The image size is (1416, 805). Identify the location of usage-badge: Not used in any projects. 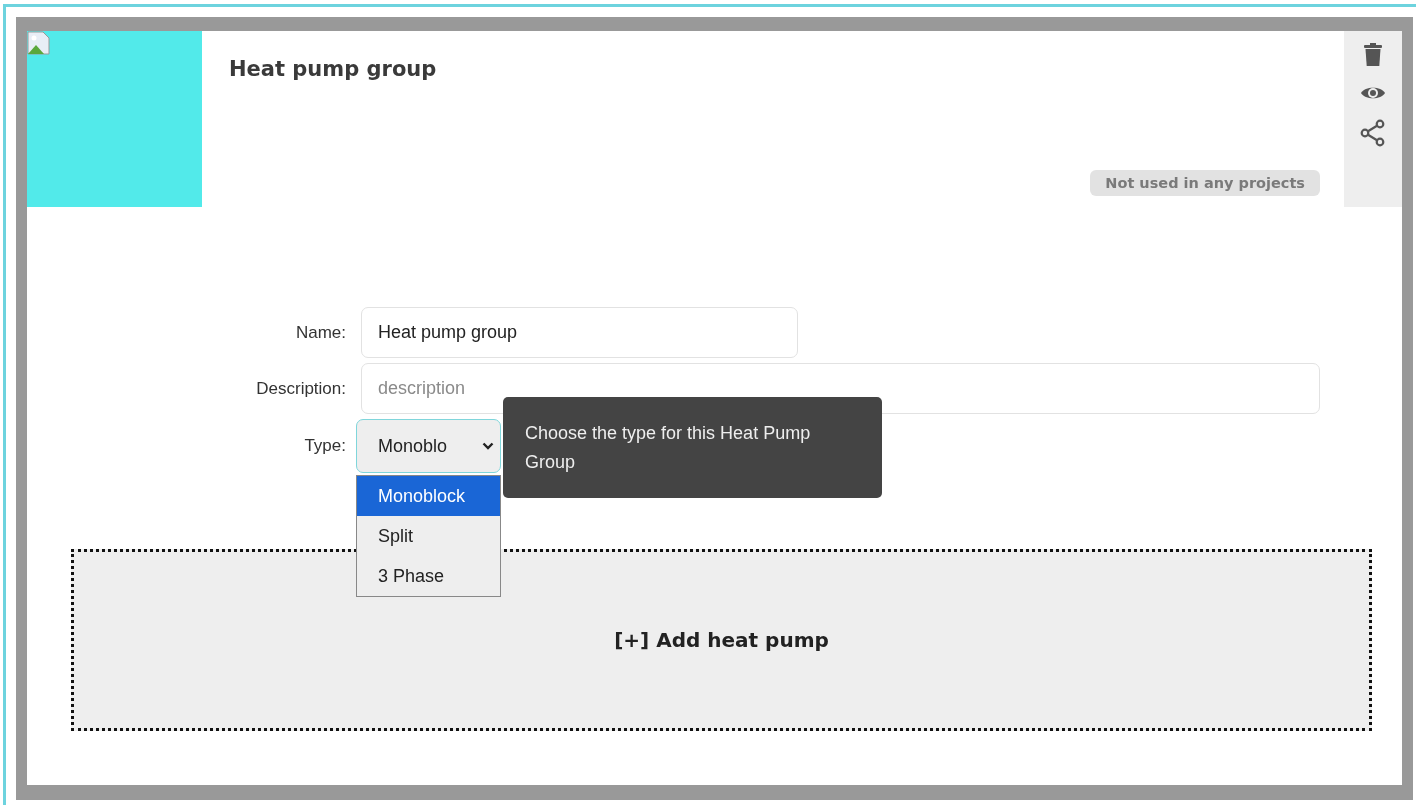
(1205, 183).